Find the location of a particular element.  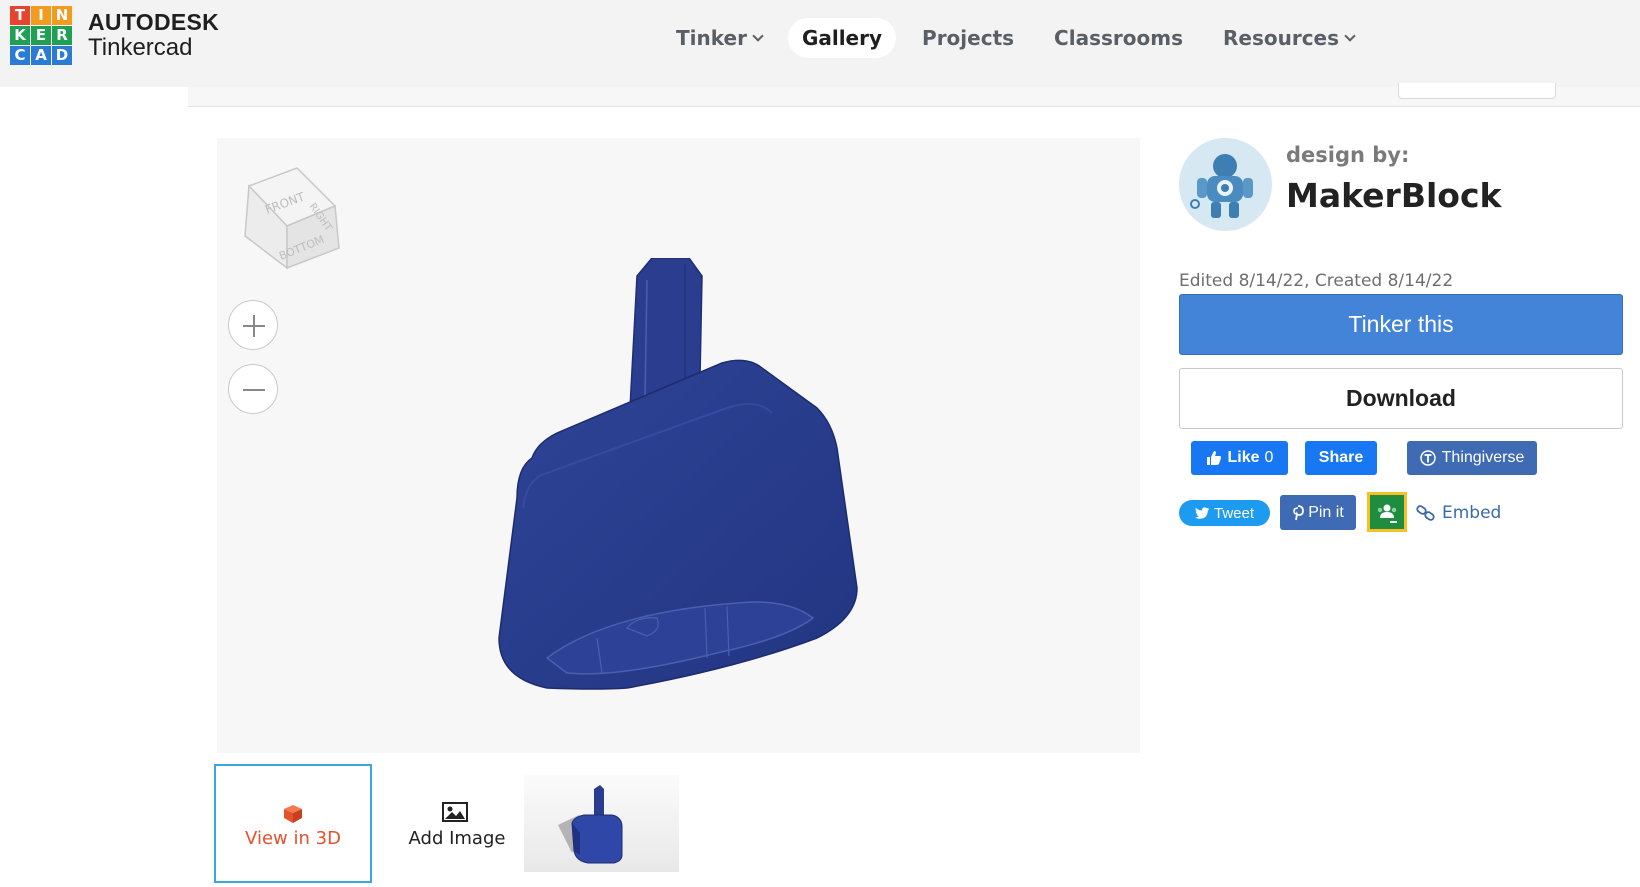

view-in-3d-label: View in 3D is located at coordinates (293, 838).